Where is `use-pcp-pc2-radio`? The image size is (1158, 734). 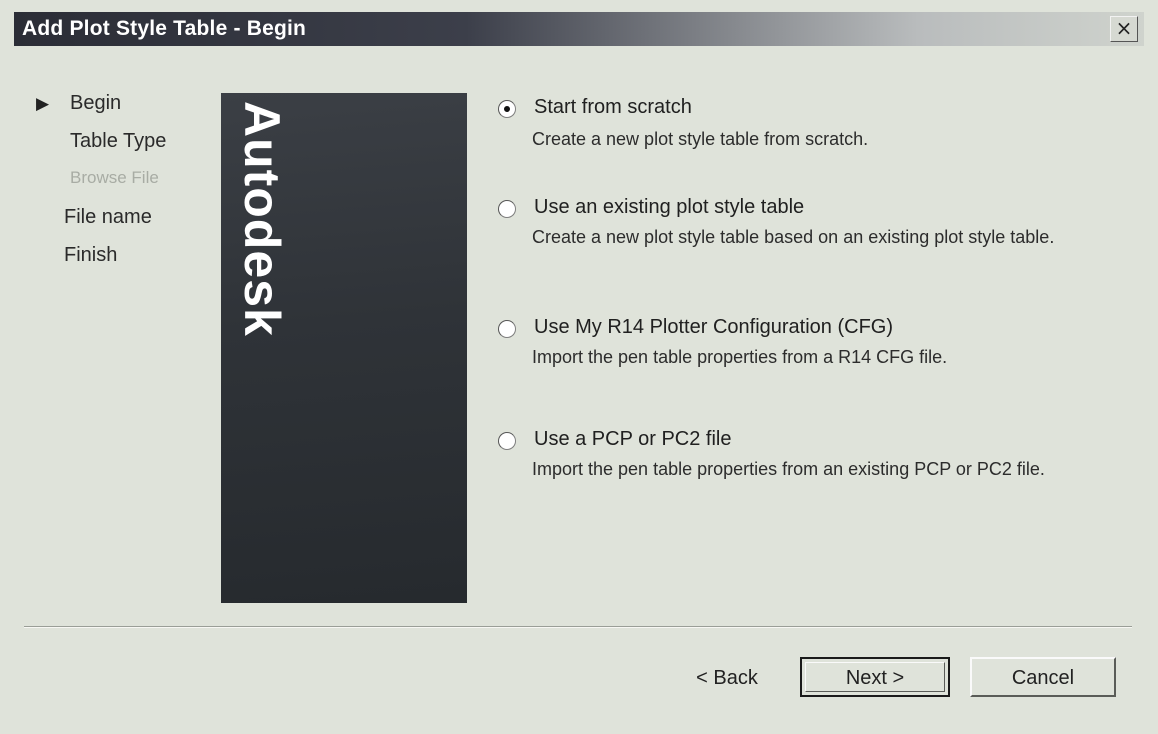 use-pcp-pc2-radio is located at coordinates (507, 441).